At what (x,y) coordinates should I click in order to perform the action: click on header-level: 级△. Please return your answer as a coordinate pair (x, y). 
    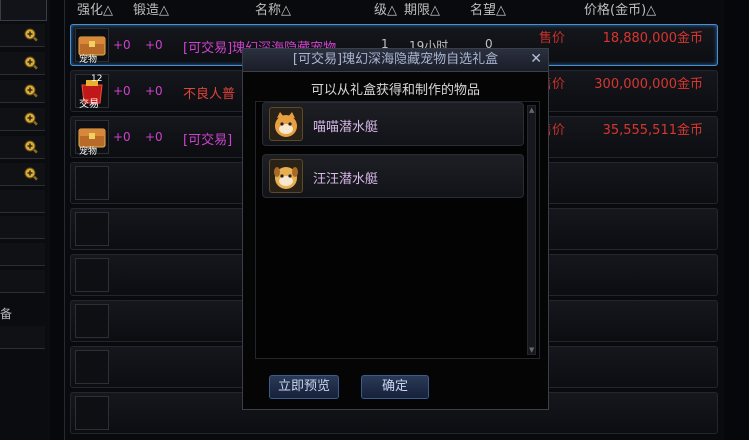
    Looking at the image, I should click on (385, 11).